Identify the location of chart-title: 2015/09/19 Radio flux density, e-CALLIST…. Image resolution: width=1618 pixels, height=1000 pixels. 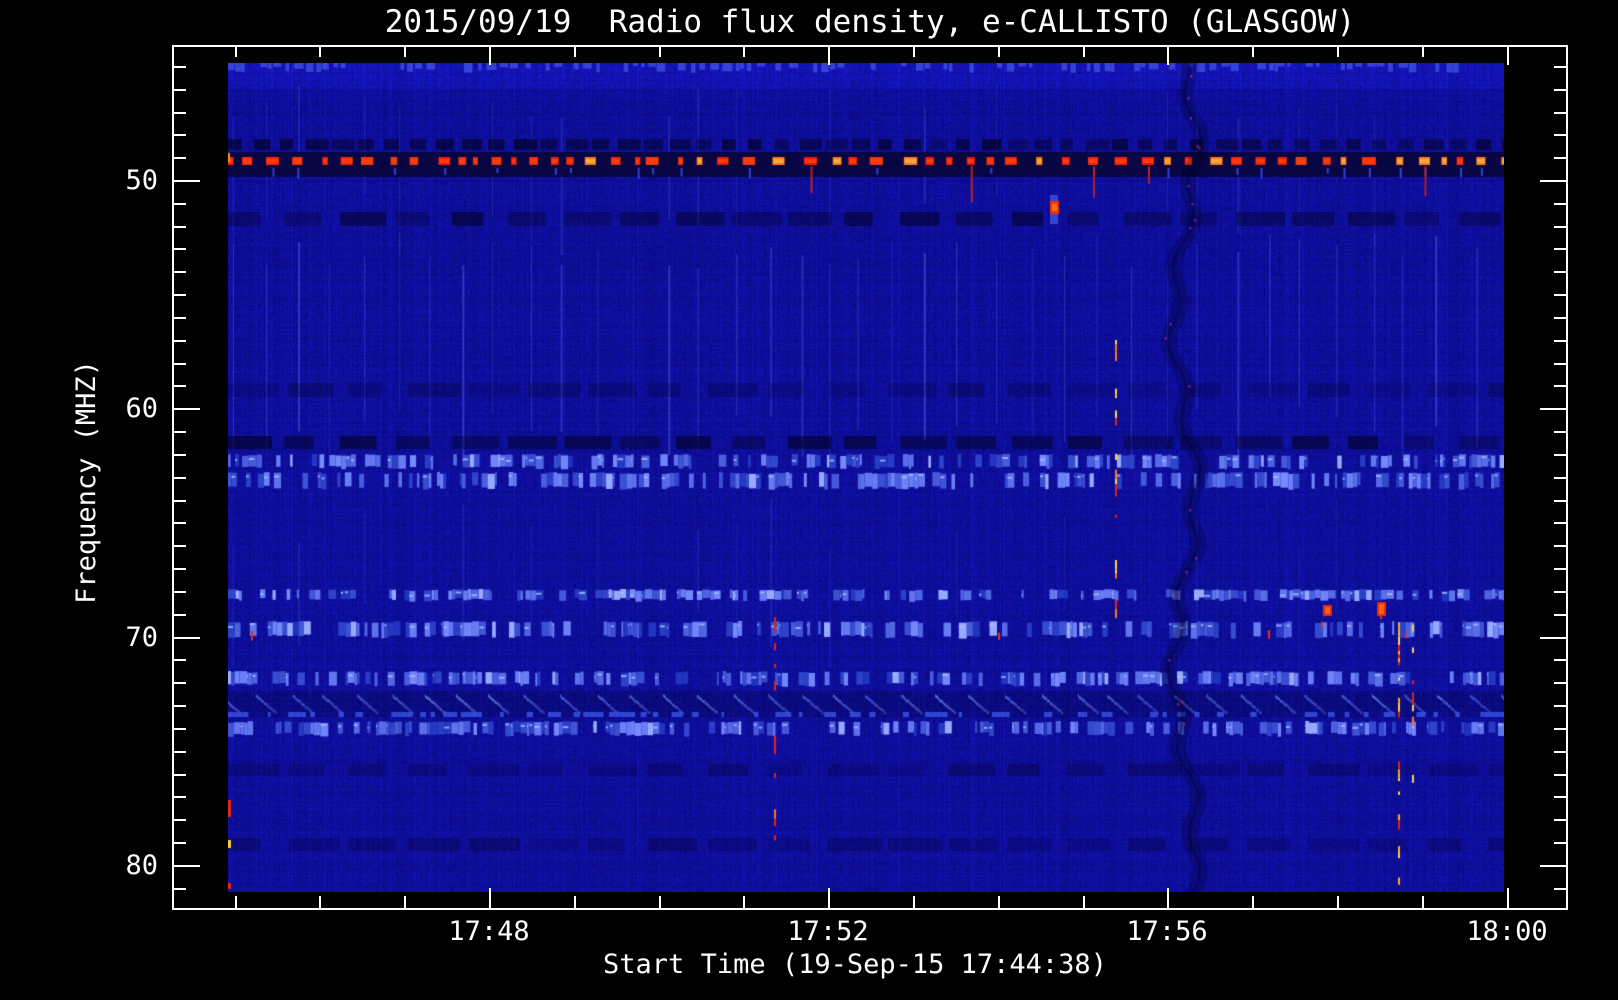
(870, 22).